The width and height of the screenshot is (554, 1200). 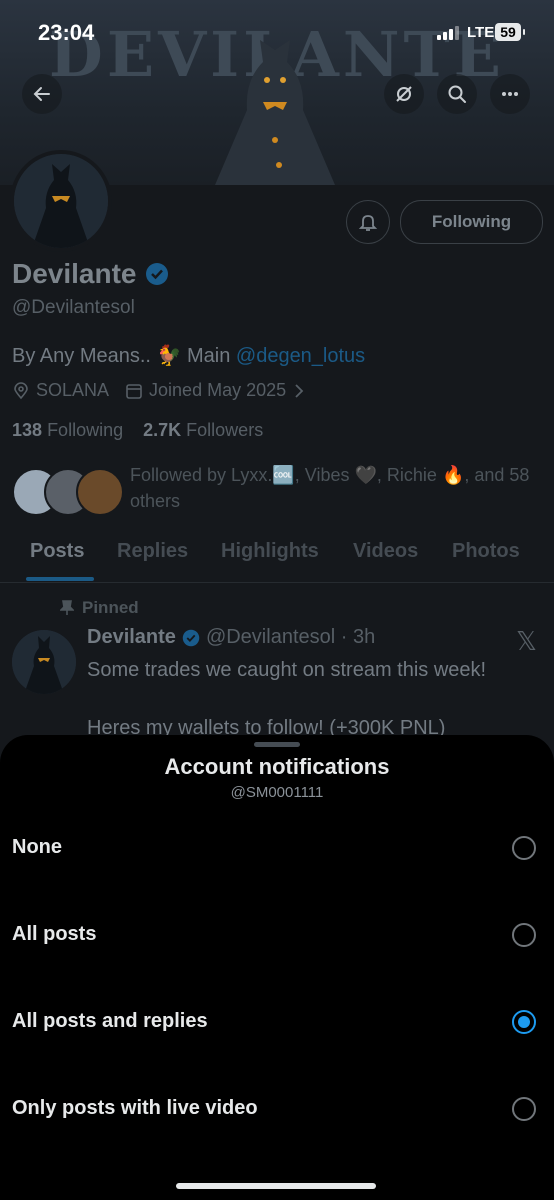 What do you see at coordinates (131, 637) in the screenshot?
I see `tweet-author: Devilante` at bounding box center [131, 637].